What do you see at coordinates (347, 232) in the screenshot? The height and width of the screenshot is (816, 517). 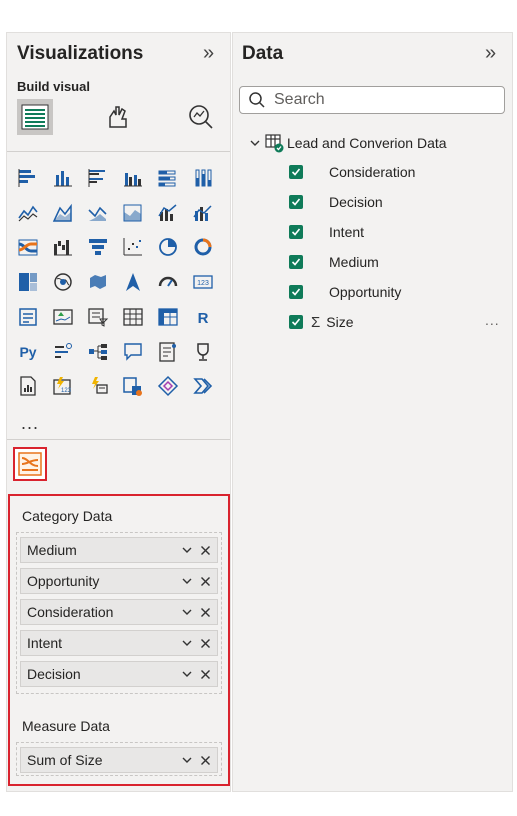 I see `field-label: Intent` at bounding box center [347, 232].